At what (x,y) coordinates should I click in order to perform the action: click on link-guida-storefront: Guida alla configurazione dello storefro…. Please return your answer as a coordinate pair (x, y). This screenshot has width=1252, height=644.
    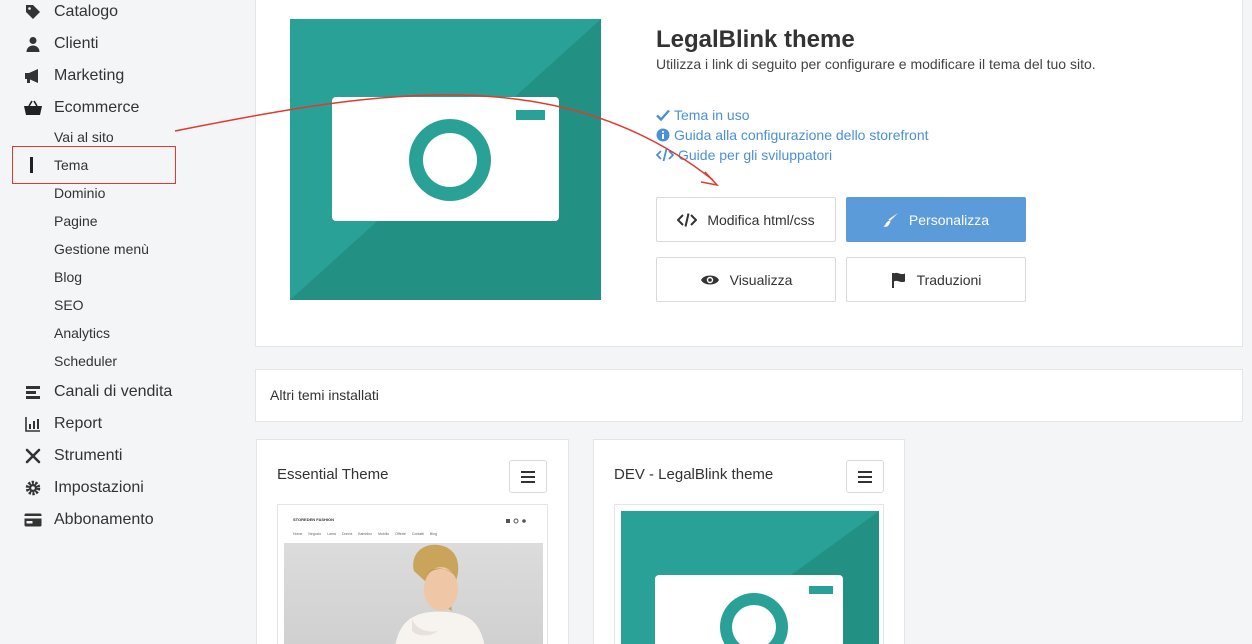
    Looking at the image, I should click on (792, 135).